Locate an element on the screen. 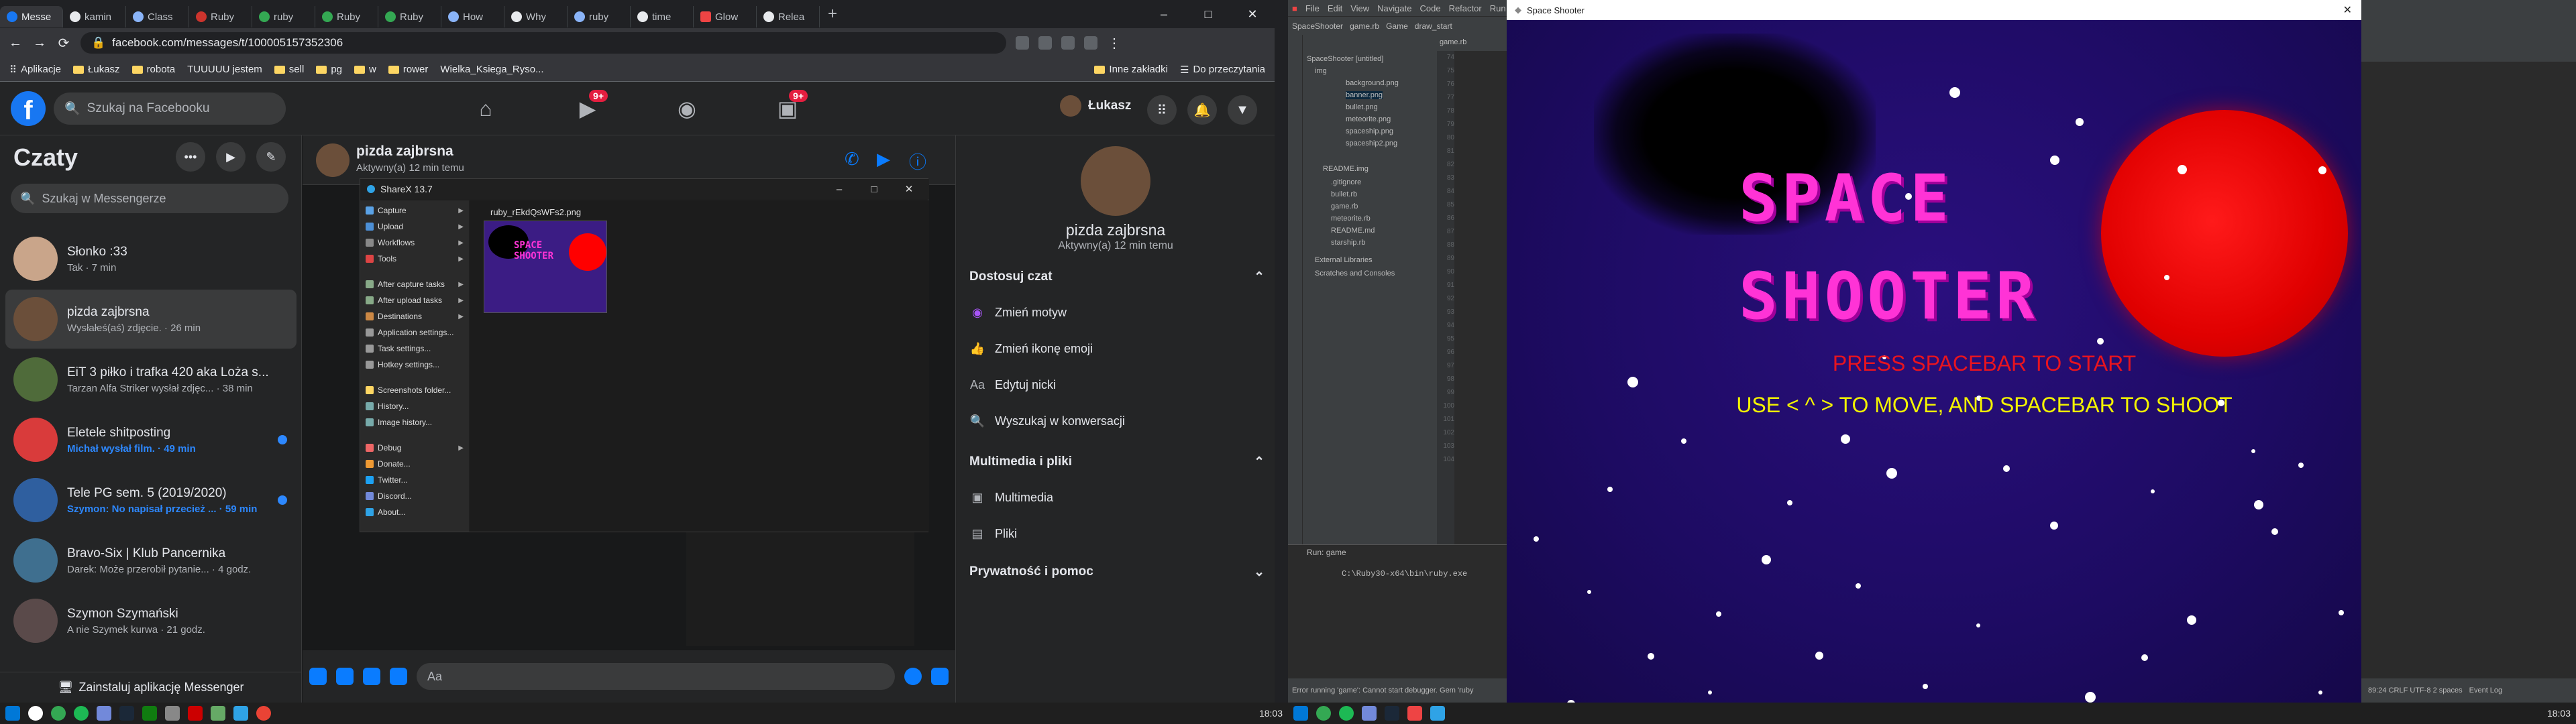  code-screenshot-image is located at coordinates (800, 587).